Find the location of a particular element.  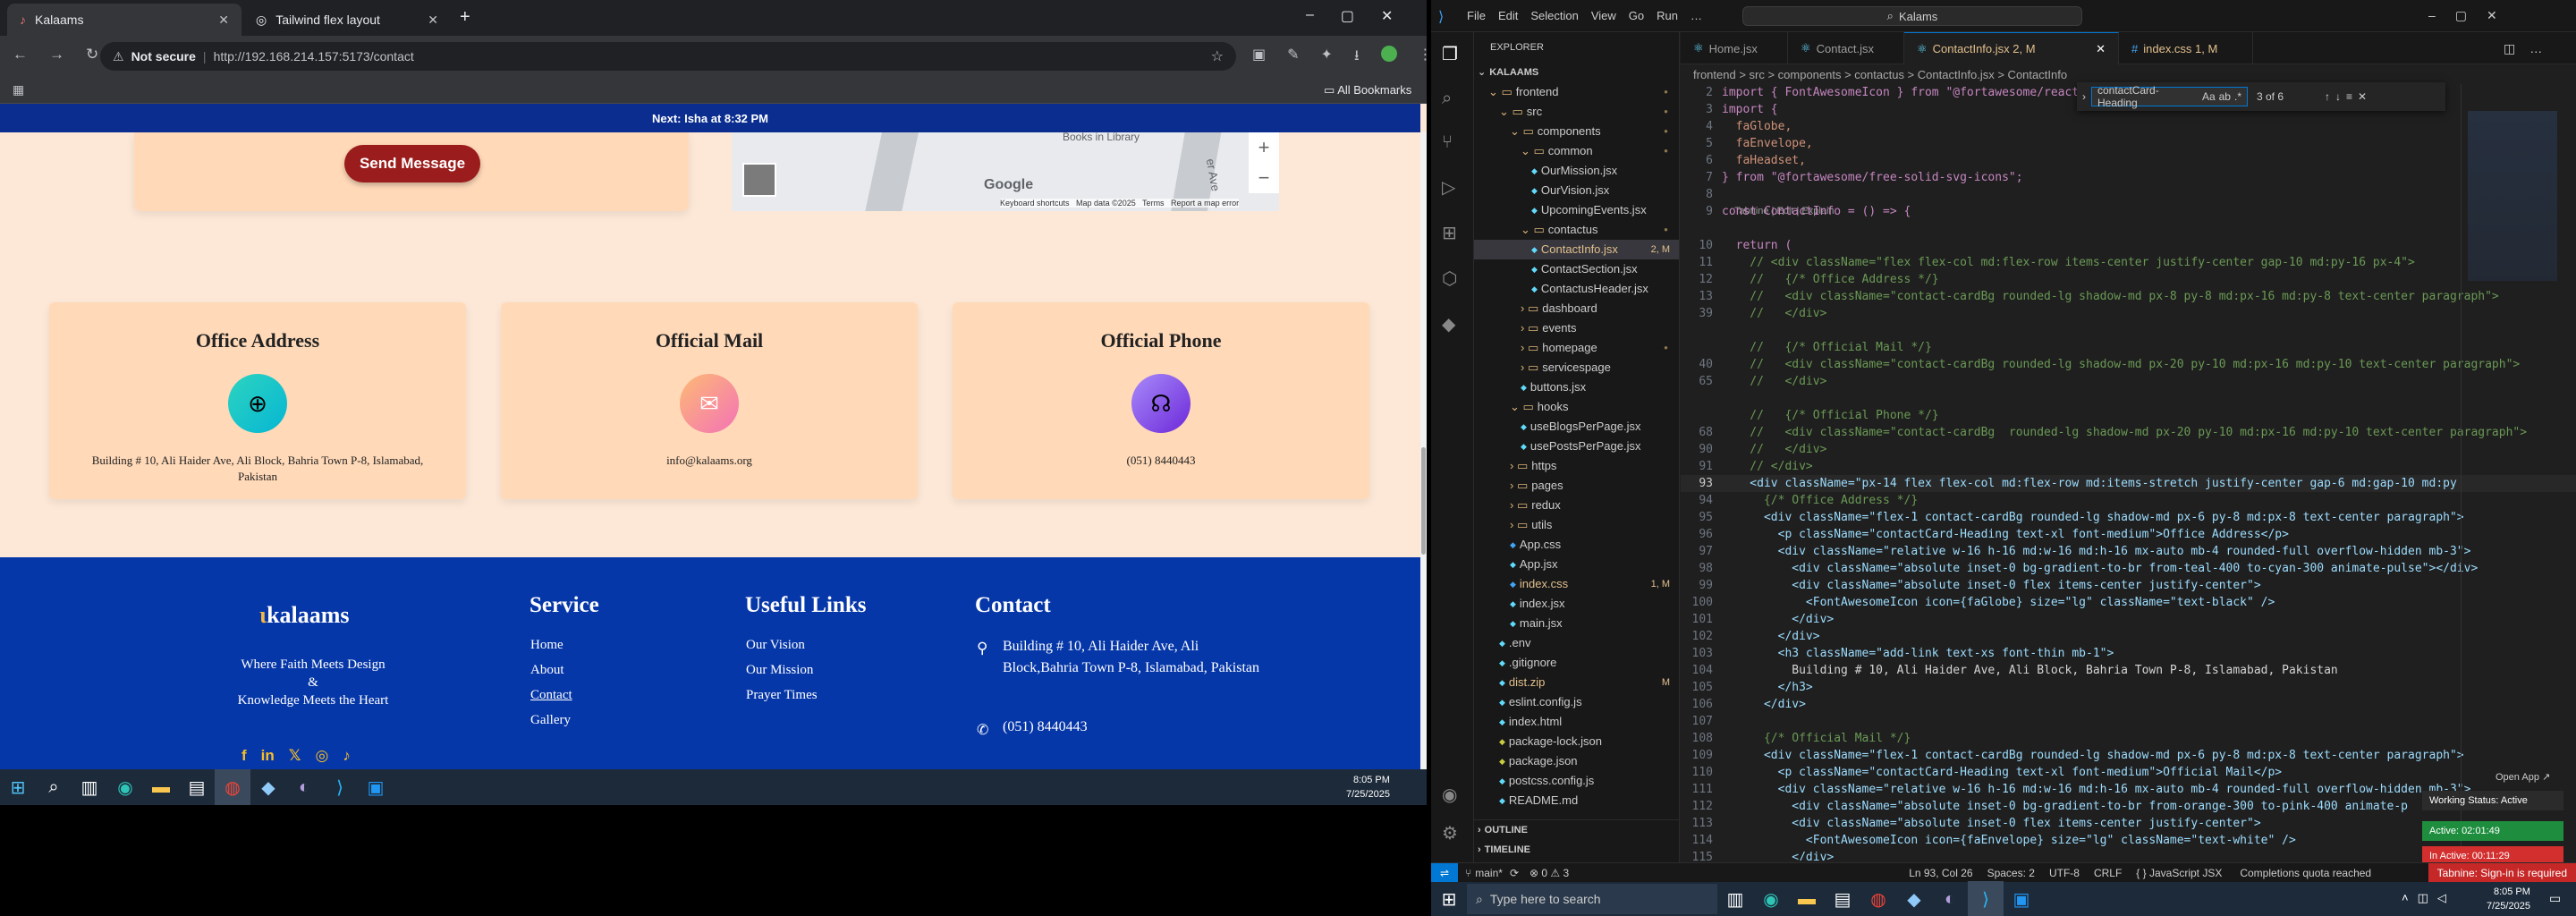

tree-file: ◆ ContactSection.jsx is located at coordinates (1576, 269).